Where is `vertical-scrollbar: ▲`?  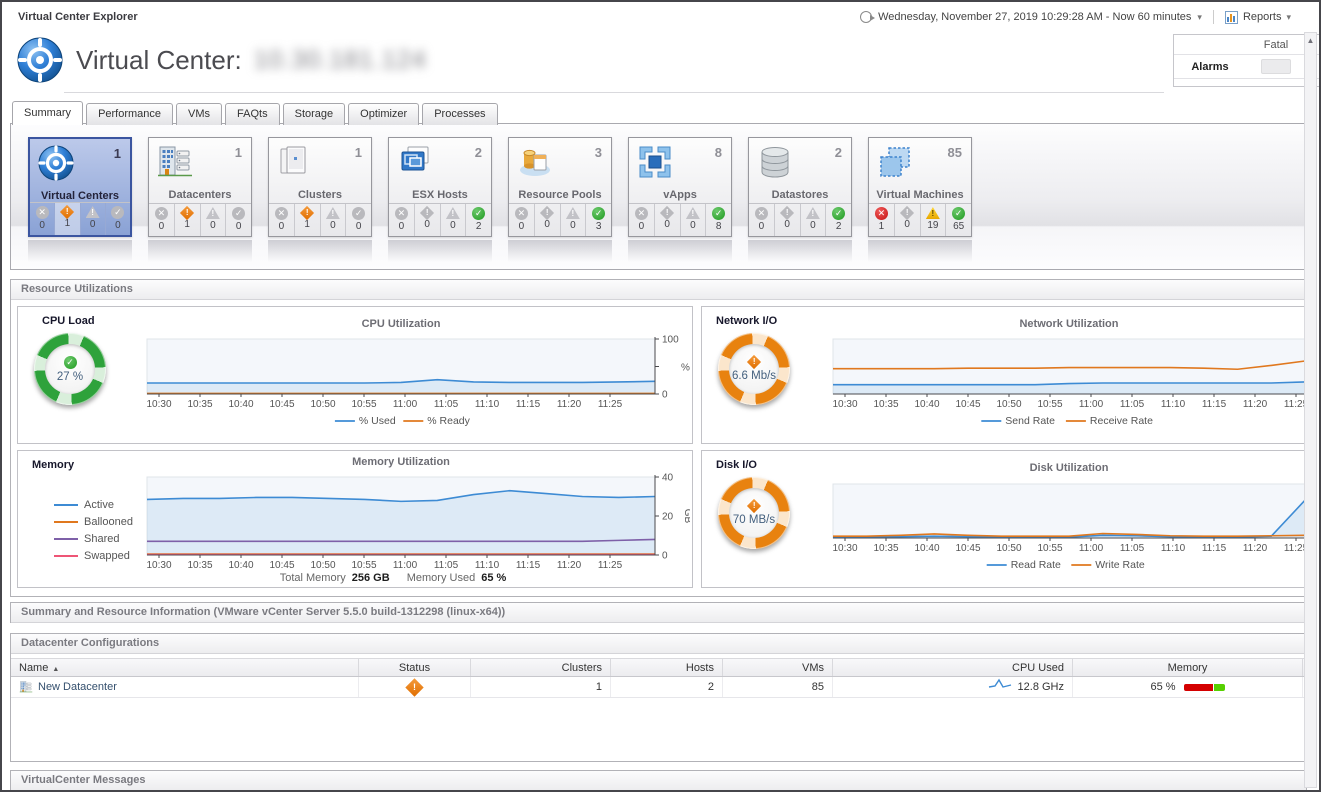 vertical-scrollbar: ▲ is located at coordinates (1310, 410).